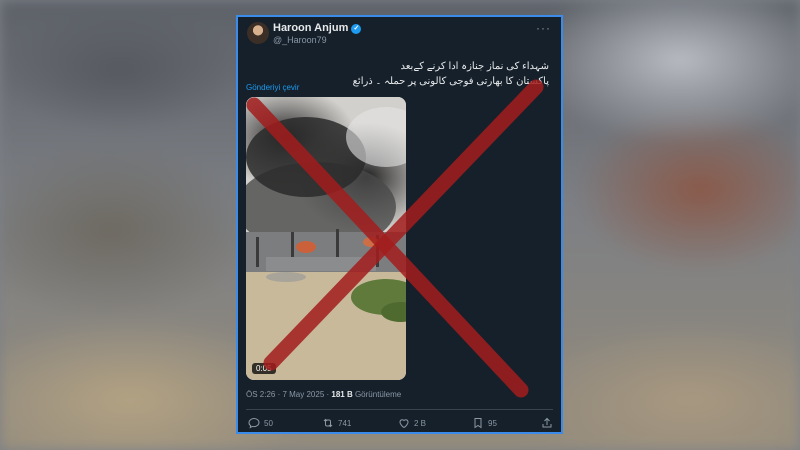 The width and height of the screenshot is (800, 450). Describe the element at coordinates (474, 66) in the screenshot. I see `tweet-text-line: شہداء کی نماز جنازہ ادا کرنے کےبعد` at that location.